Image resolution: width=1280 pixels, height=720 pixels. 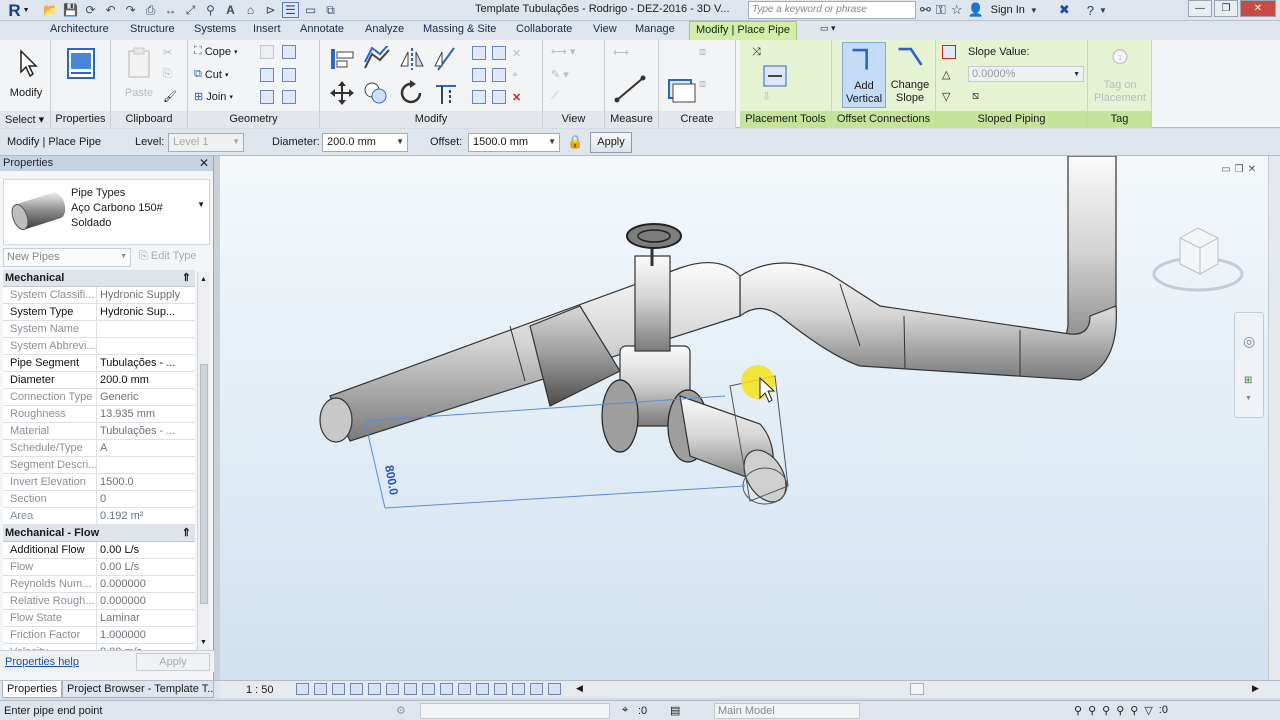 I want to click on lock-3d-view-icon, so click(x=428, y=689).